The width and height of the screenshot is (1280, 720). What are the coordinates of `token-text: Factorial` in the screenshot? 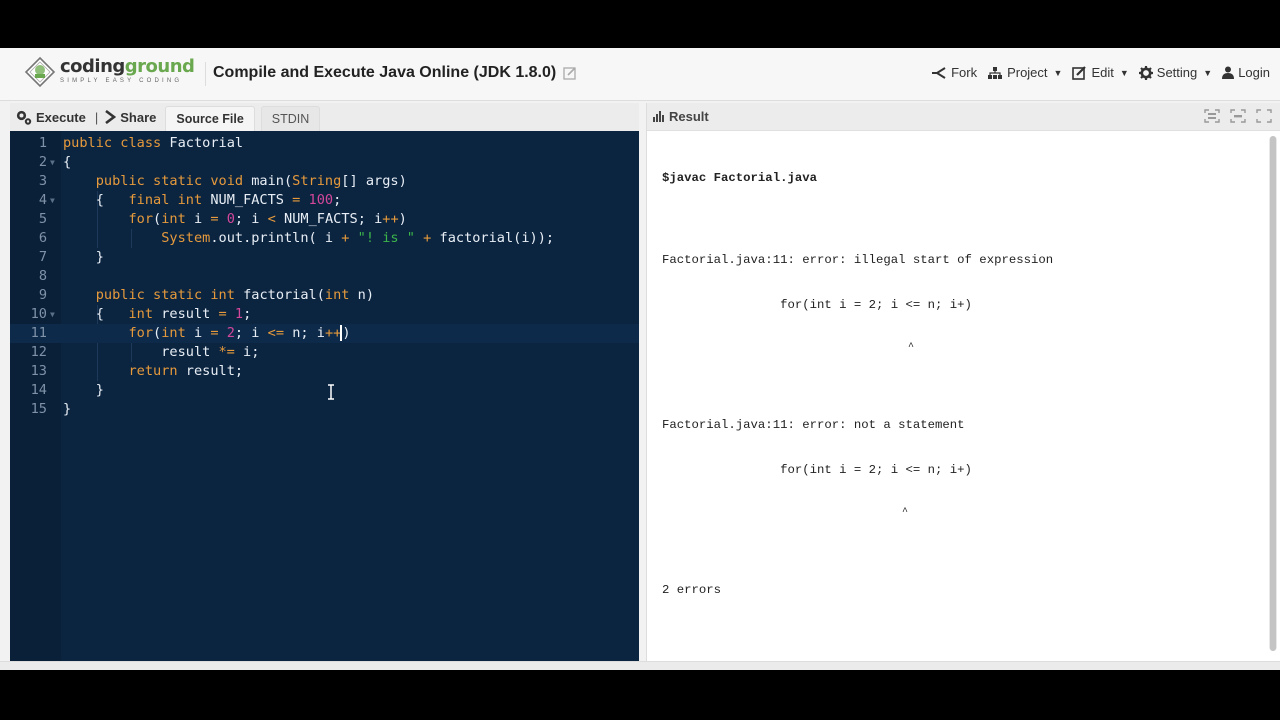 It's located at (206, 143).